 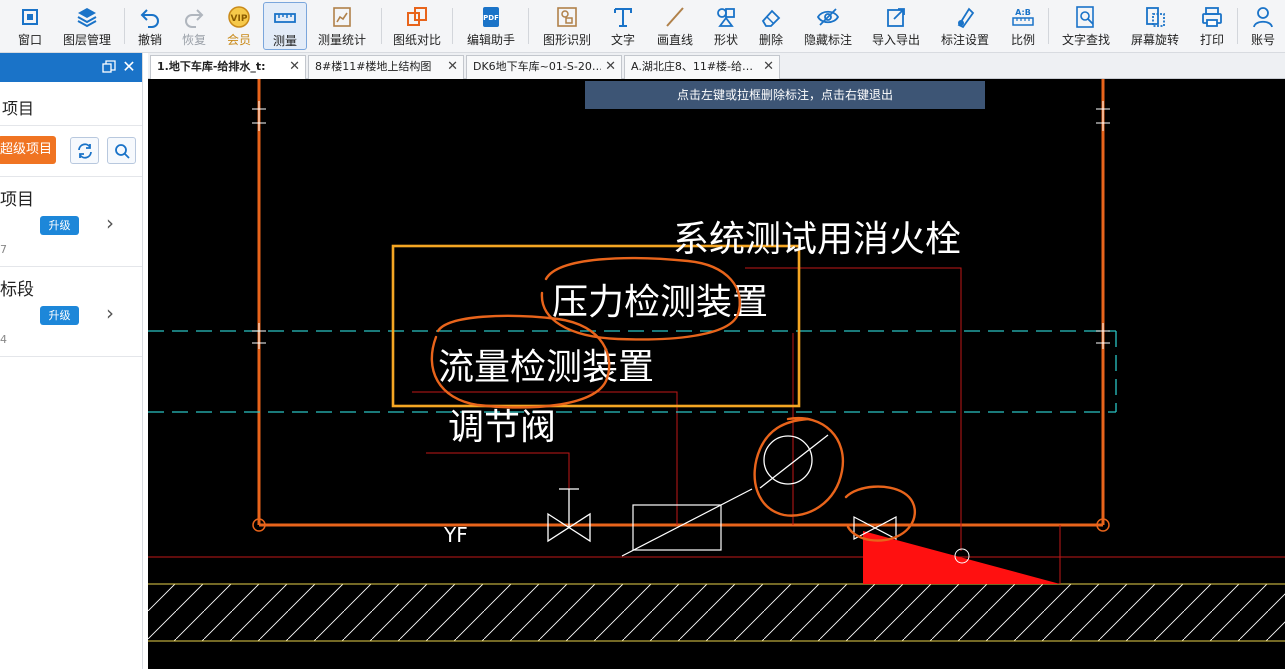 I want to click on divider, so click(x=71, y=125).